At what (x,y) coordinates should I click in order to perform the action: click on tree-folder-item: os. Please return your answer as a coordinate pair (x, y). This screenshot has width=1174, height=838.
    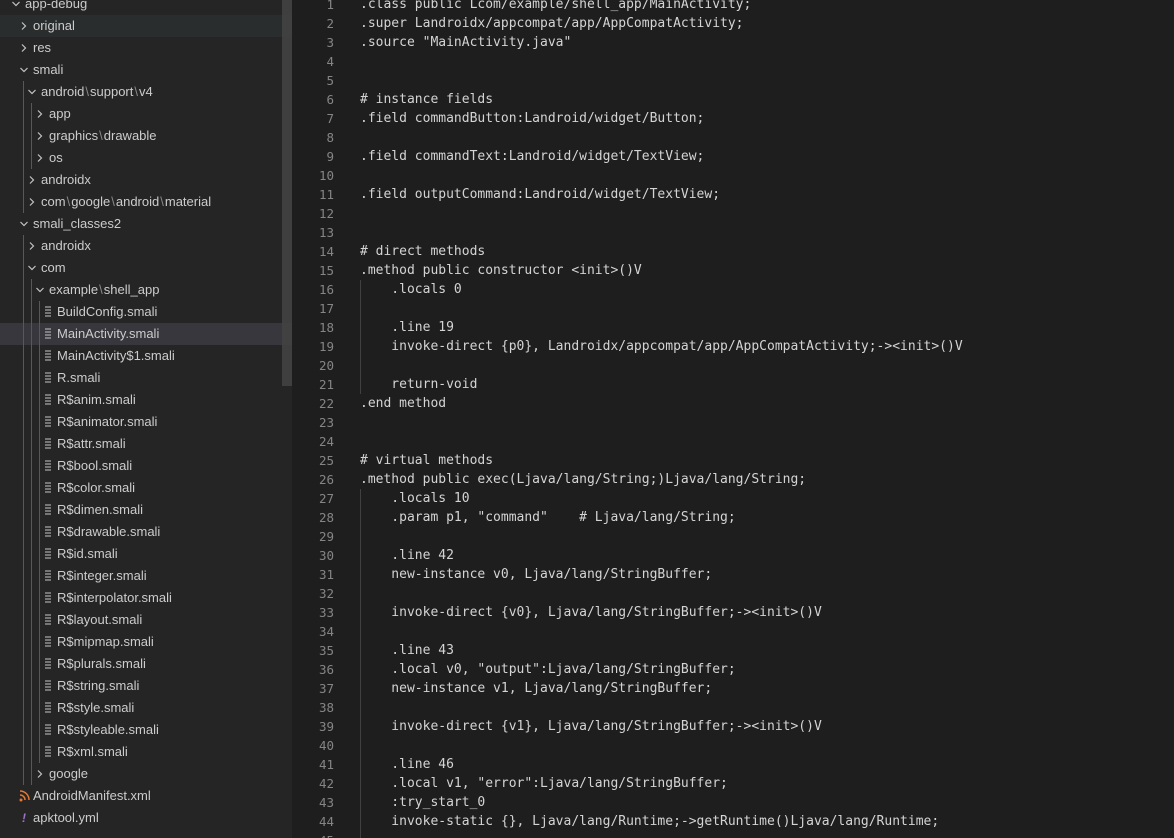
    Looking at the image, I should click on (146, 158).